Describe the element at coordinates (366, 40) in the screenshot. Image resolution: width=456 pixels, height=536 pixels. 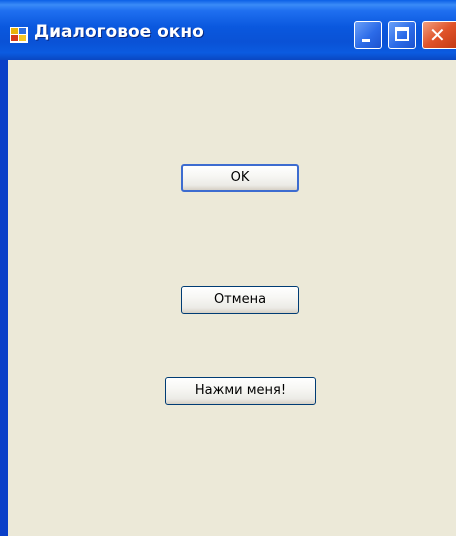
I see `minimize-icon` at that location.